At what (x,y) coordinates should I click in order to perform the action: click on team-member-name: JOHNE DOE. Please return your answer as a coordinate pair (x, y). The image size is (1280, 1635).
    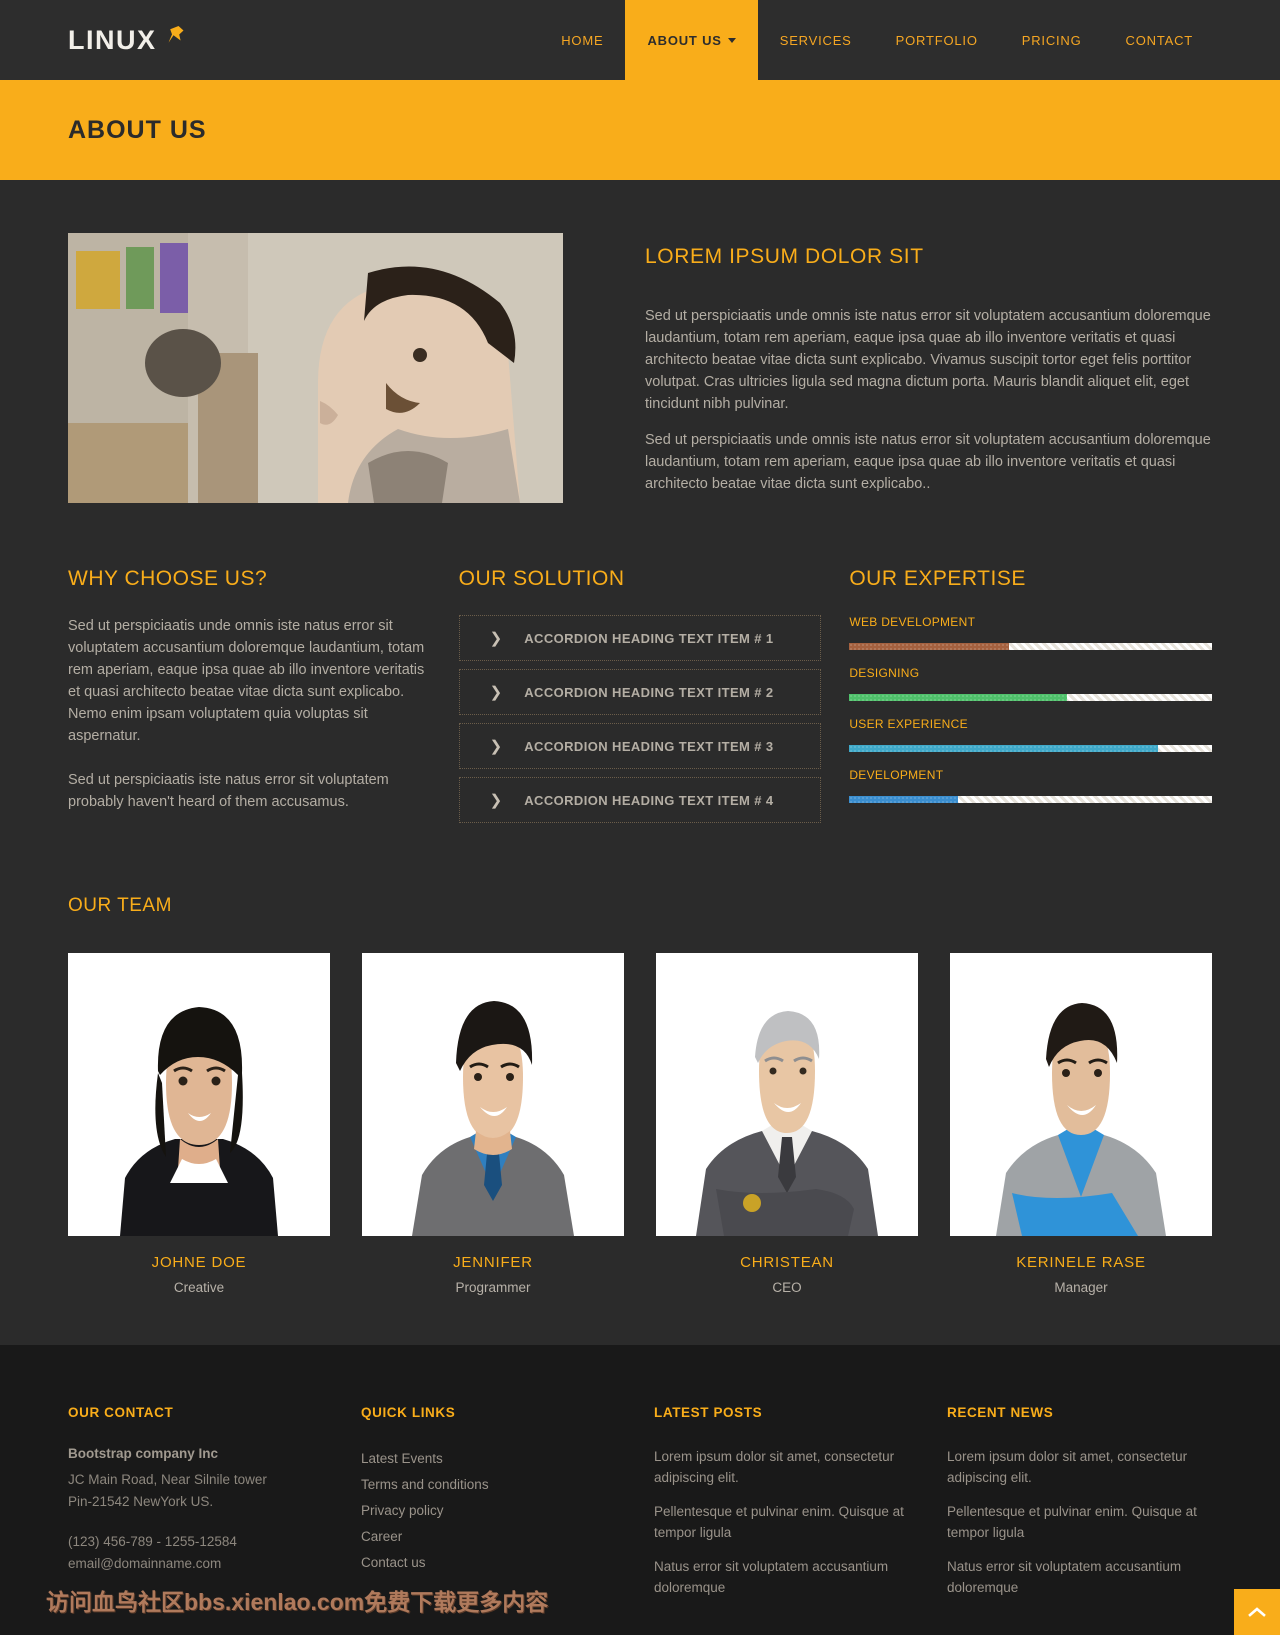
    Looking at the image, I should click on (199, 1262).